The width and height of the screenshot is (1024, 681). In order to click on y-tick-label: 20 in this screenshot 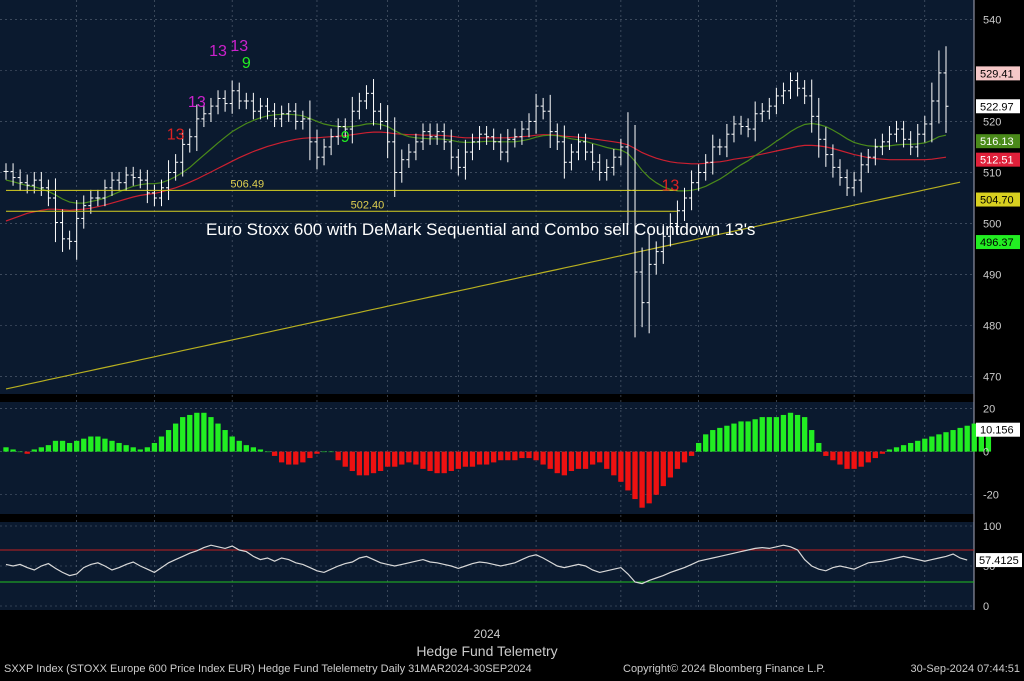, I will do `click(989, 409)`.